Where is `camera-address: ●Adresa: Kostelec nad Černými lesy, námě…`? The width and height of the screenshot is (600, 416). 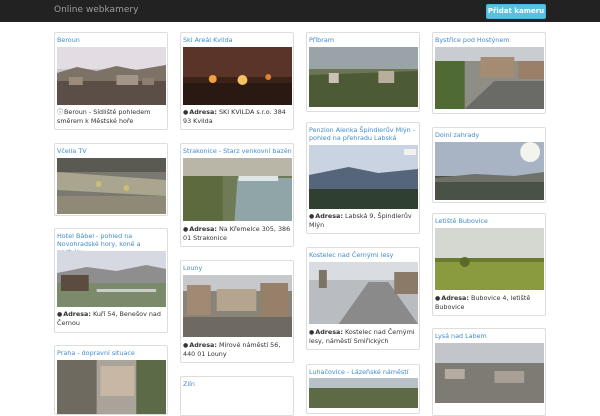
camera-address: ●Adresa: Kostelec nad Černými lesy, námě… is located at coordinates (362, 336).